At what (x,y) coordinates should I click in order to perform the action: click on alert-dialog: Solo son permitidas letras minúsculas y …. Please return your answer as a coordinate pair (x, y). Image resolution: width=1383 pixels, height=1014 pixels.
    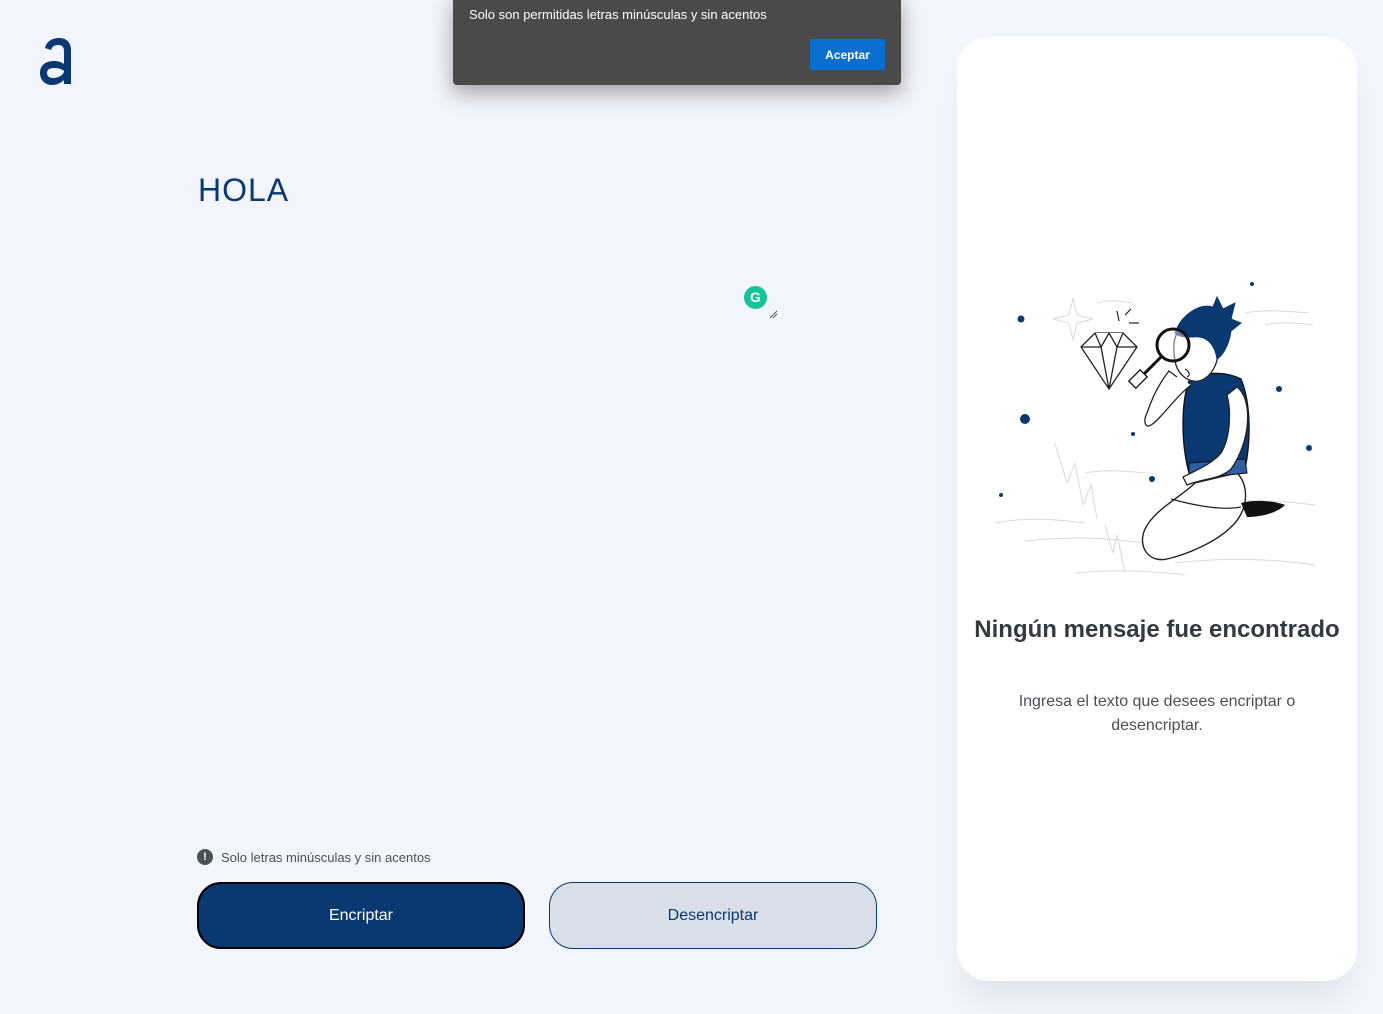
    Looking at the image, I should click on (677, 42).